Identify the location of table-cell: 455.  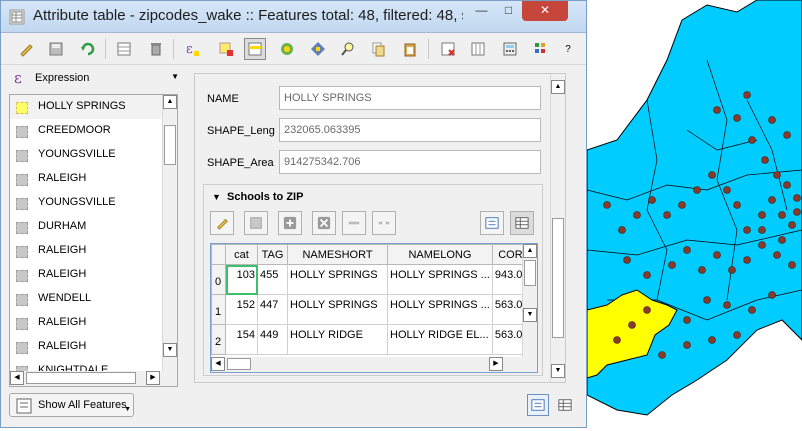
(272, 279).